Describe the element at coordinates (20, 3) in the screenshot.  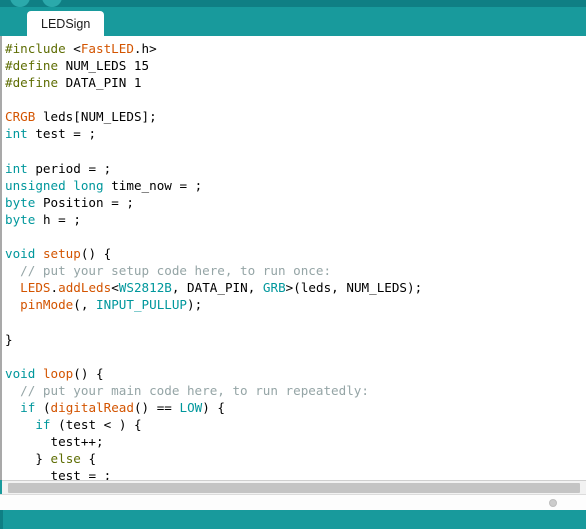
I see `verify-button` at that location.